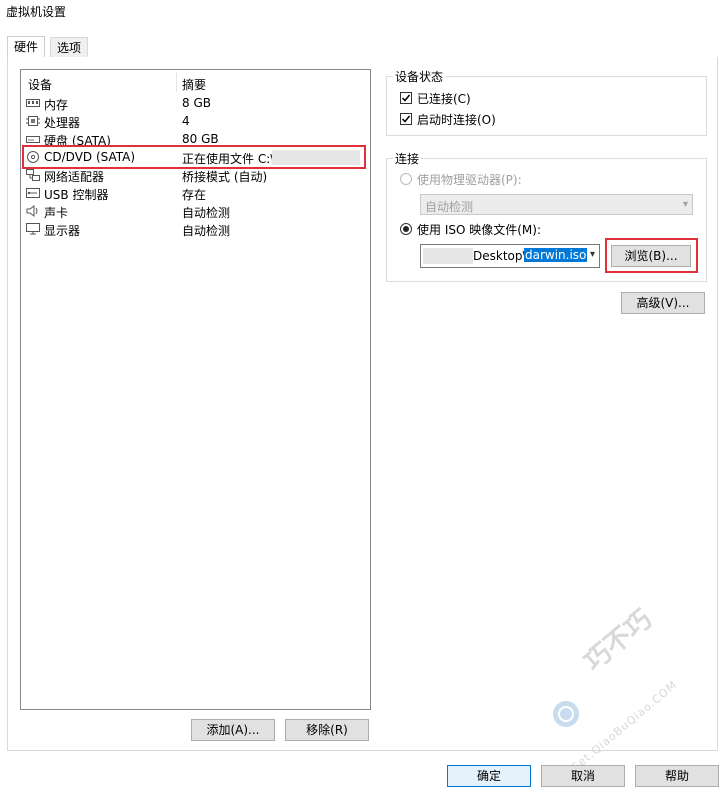 This screenshot has height=792, width=725. What do you see at coordinates (33, 229) in the screenshot?
I see `monitor-icon` at bounding box center [33, 229].